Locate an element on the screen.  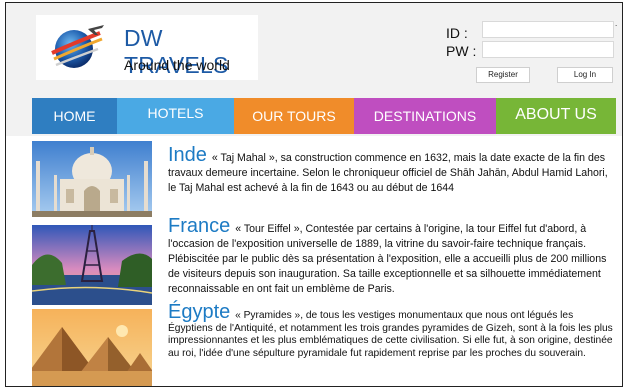
nav-hotels: HOTELS is located at coordinates (175, 116).